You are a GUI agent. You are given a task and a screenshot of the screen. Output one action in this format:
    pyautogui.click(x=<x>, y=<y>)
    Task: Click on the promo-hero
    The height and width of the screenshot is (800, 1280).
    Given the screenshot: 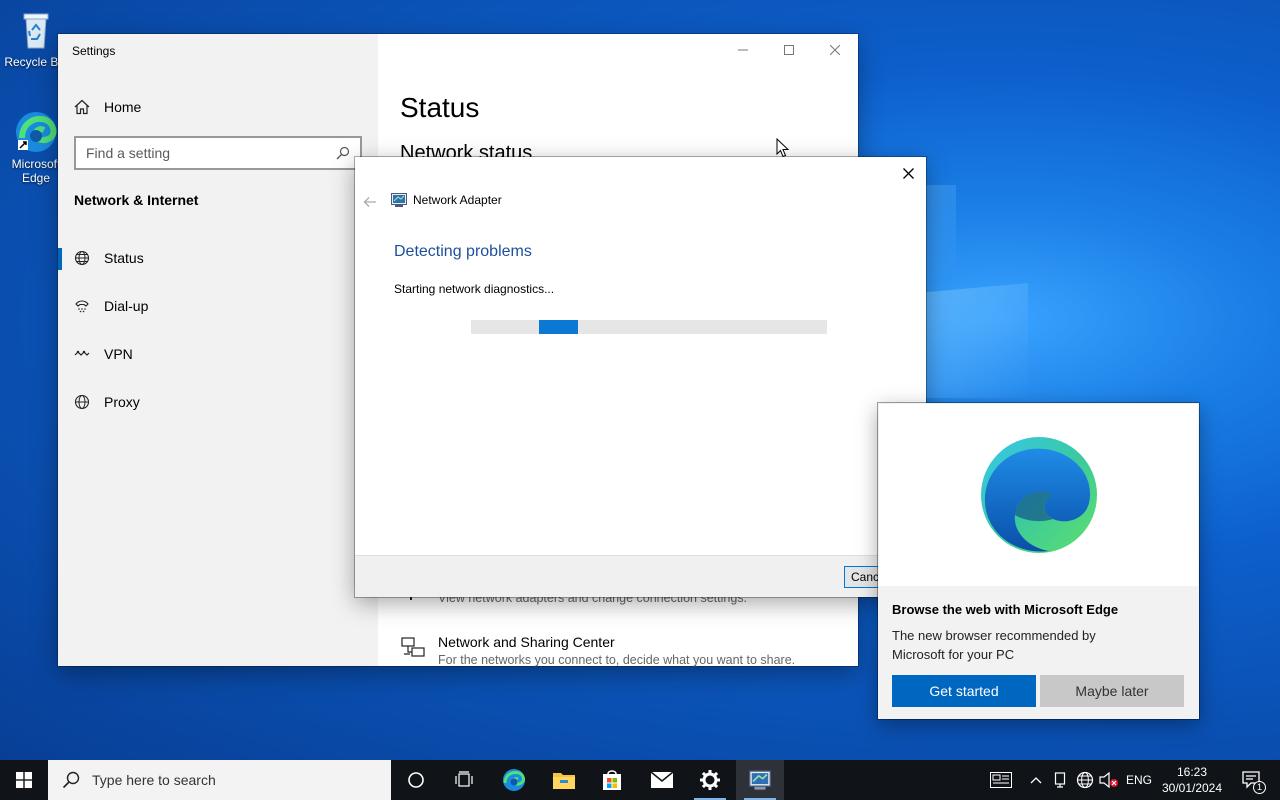 What is the action you would take?
    pyautogui.click(x=1038, y=495)
    